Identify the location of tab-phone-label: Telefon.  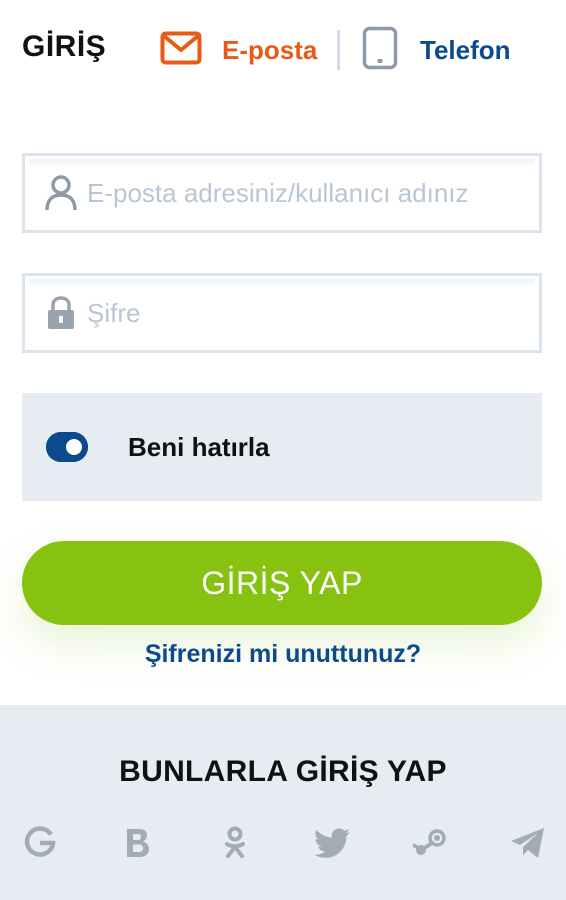
(465, 49).